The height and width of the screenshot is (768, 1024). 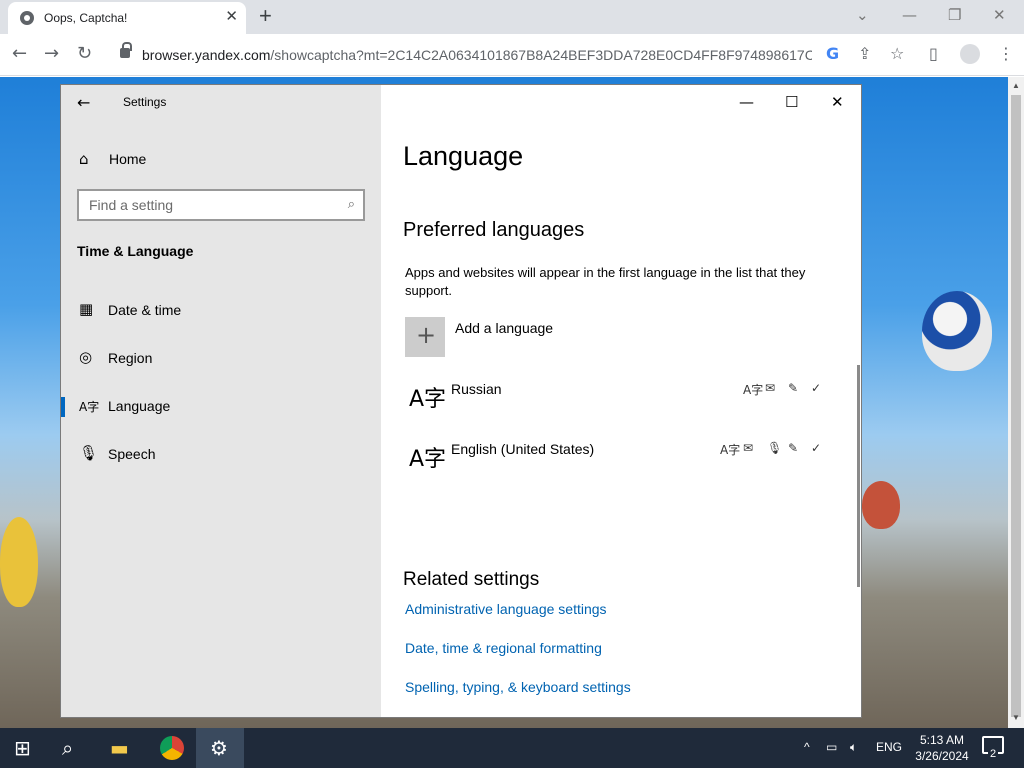 What do you see at coordinates (86, 357) in the screenshot?
I see `globe-icon: ◎` at bounding box center [86, 357].